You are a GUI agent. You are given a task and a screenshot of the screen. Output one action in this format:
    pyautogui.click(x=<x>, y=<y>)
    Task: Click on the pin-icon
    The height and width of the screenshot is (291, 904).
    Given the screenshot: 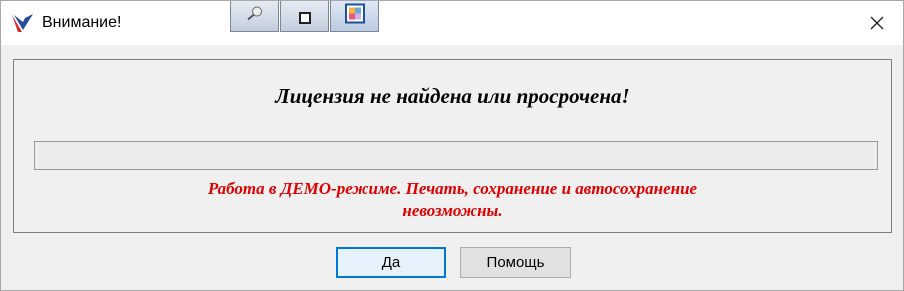 What is the action you would take?
    pyautogui.click(x=255, y=16)
    